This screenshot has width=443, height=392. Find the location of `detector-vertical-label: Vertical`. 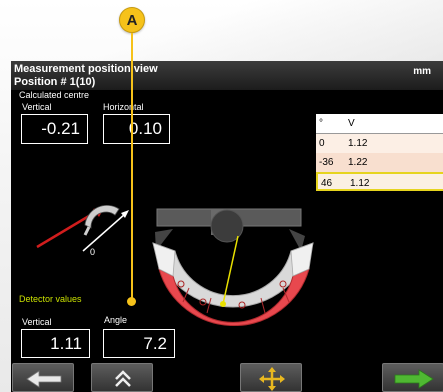

detector-vertical-label: Vertical is located at coordinates (37, 322).